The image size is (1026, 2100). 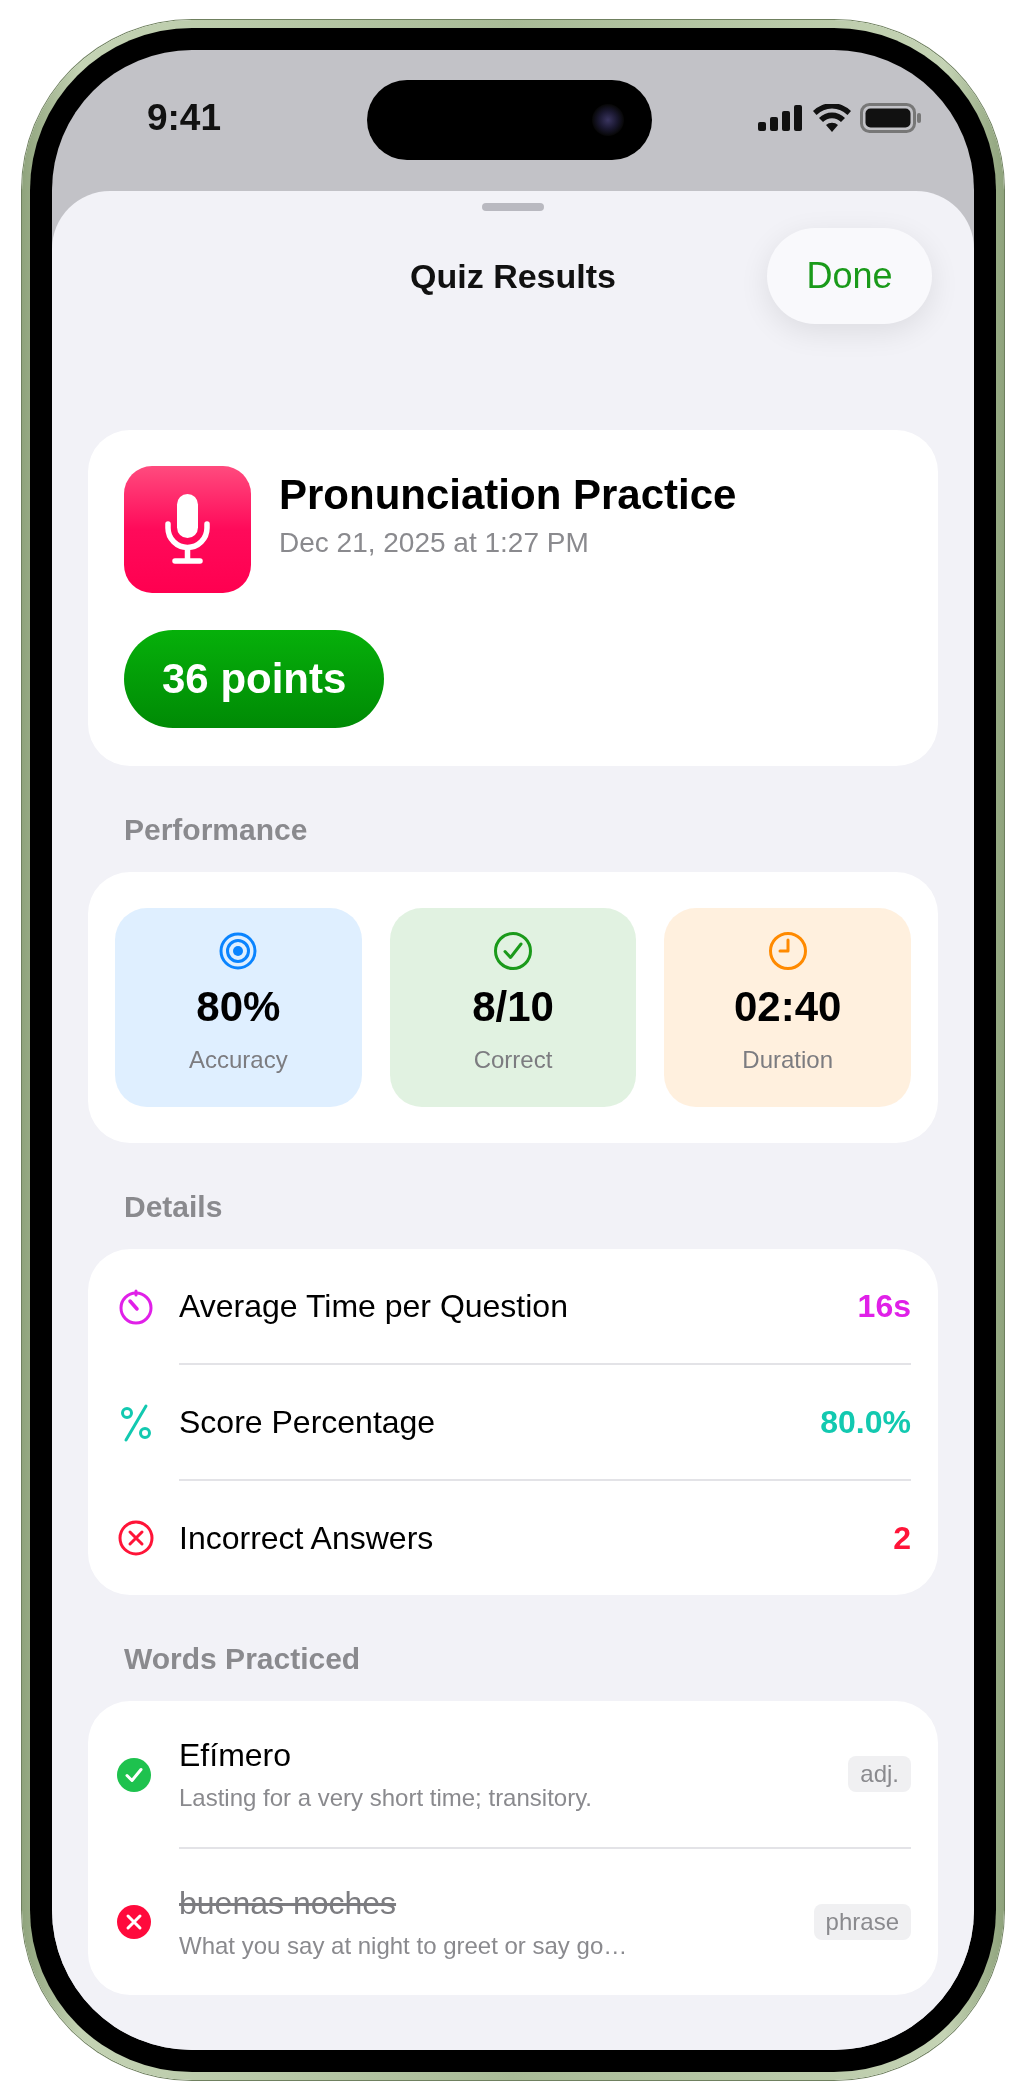 What do you see at coordinates (865, 1422) in the screenshot?
I see `detail-value: 80.0%` at bounding box center [865, 1422].